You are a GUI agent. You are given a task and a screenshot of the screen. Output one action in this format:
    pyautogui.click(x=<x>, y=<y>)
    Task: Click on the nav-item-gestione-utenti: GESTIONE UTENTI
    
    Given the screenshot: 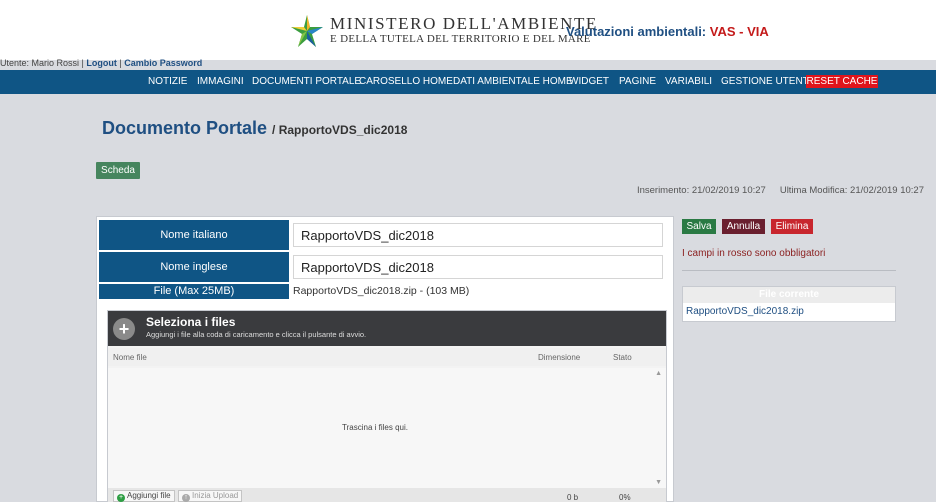 What is the action you would take?
    pyautogui.click(x=766, y=81)
    